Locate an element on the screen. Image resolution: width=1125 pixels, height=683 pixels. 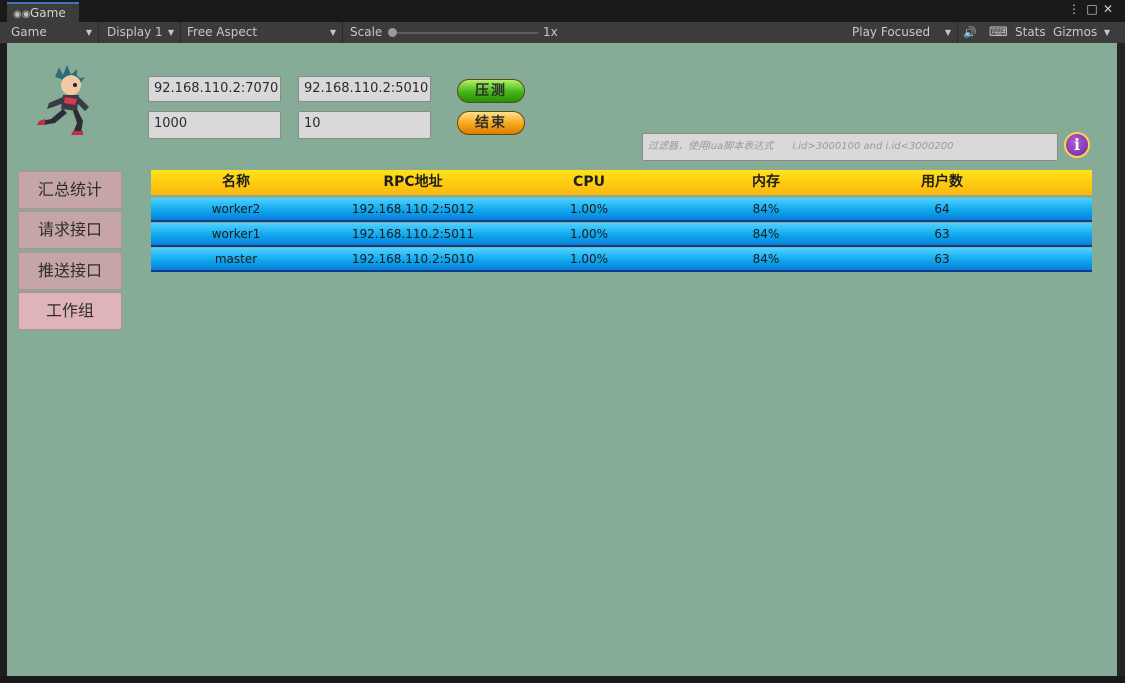
column-header-rpc: RPC地址 is located at coordinates (413, 182).